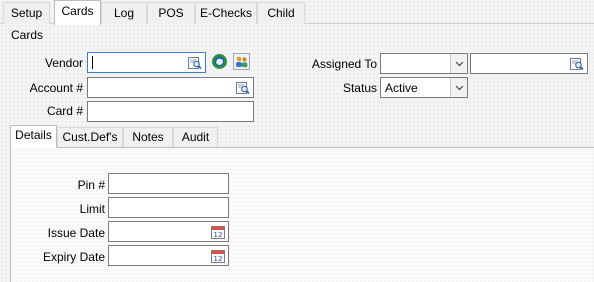 This screenshot has height=282, width=594. What do you see at coordinates (148, 137) in the screenshot?
I see `tab-notes: Notes` at bounding box center [148, 137].